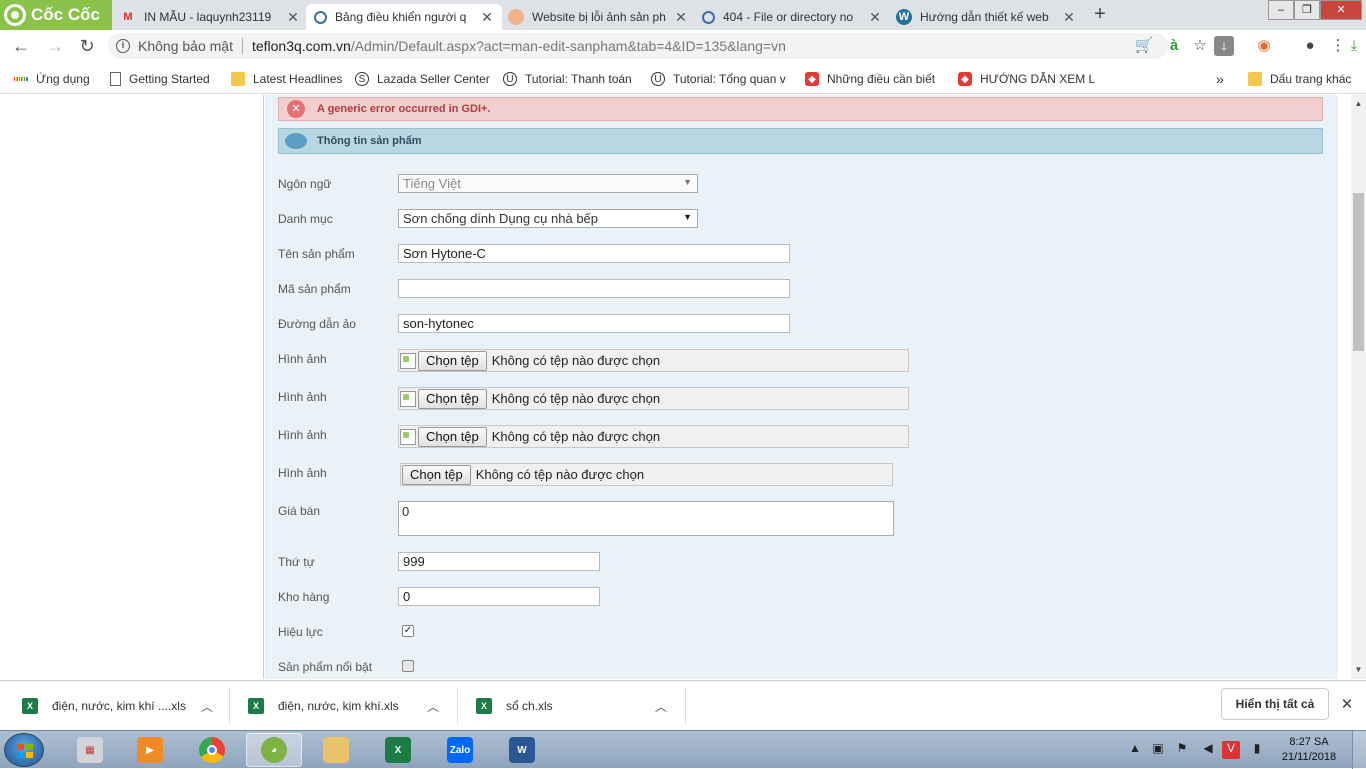 The width and height of the screenshot is (1366, 769). I want to click on security-status: Không bảo mật, so click(185, 46).